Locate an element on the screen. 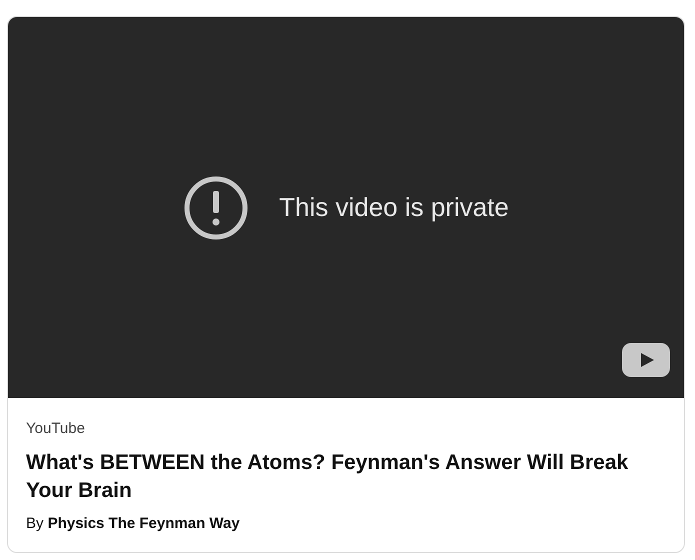  source-label: YouTube is located at coordinates (56, 429).